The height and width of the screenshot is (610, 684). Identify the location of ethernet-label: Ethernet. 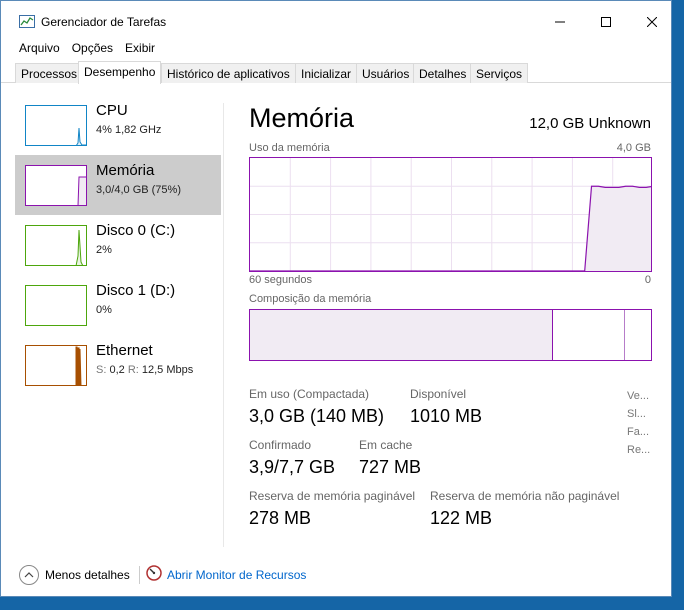
(124, 350).